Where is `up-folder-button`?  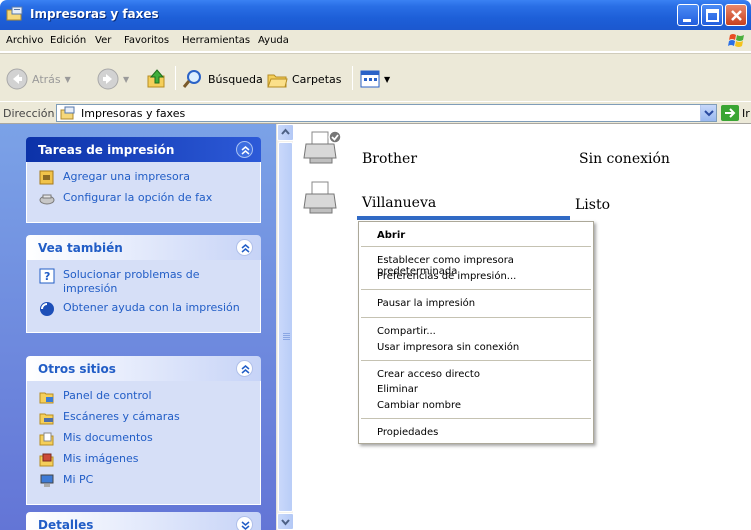 up-folder-button is located at coordinates (157, 79).